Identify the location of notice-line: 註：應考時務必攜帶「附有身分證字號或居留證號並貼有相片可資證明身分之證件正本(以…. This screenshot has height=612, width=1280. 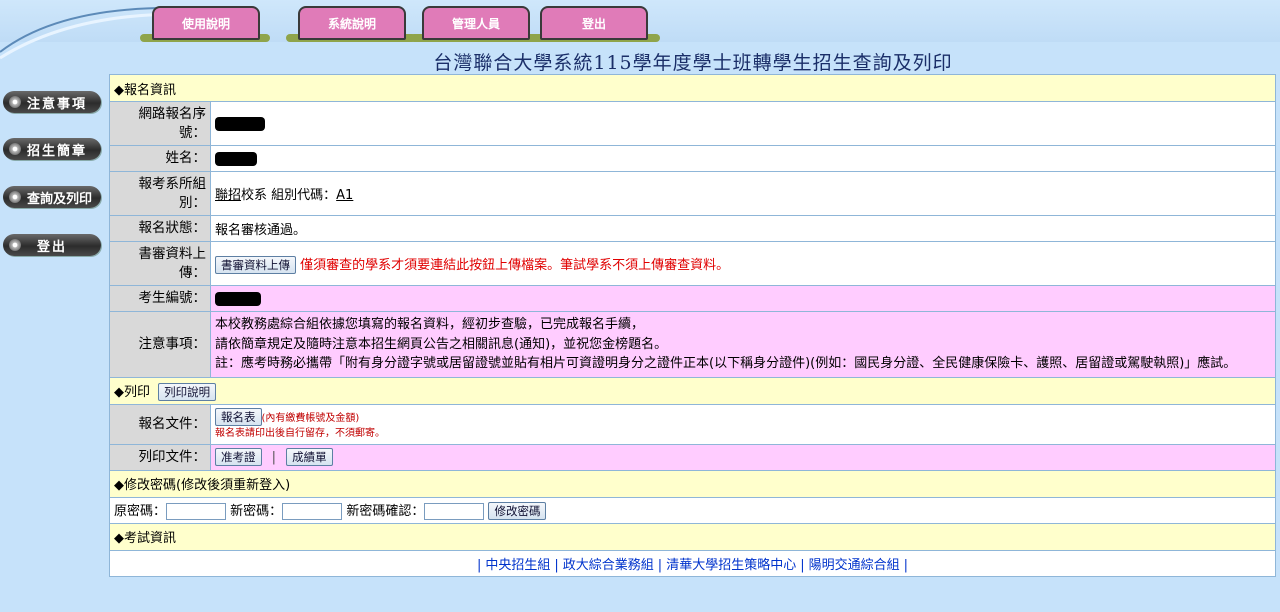
(726, 363).